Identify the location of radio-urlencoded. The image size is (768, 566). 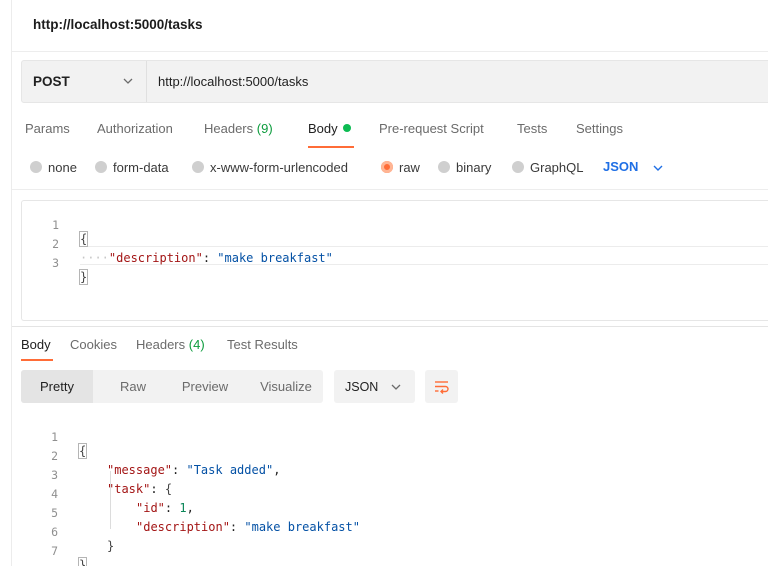
(198, 167).